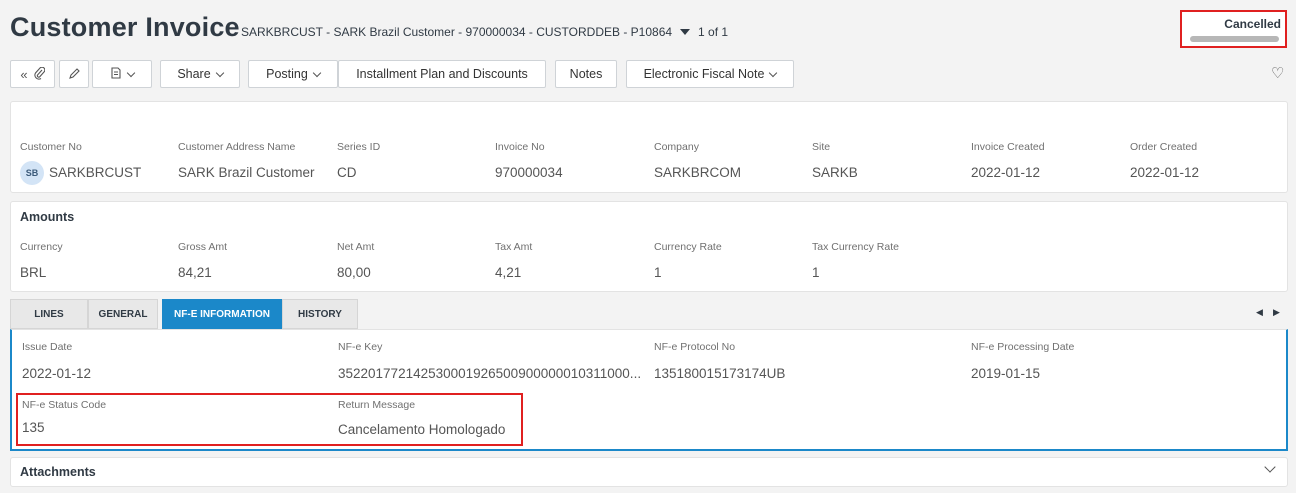 The width and height of the screenshot is (1296, 493). Describe the element at coordinates (676, 147) in the screenshot. I see `field-label: Company` at that location.